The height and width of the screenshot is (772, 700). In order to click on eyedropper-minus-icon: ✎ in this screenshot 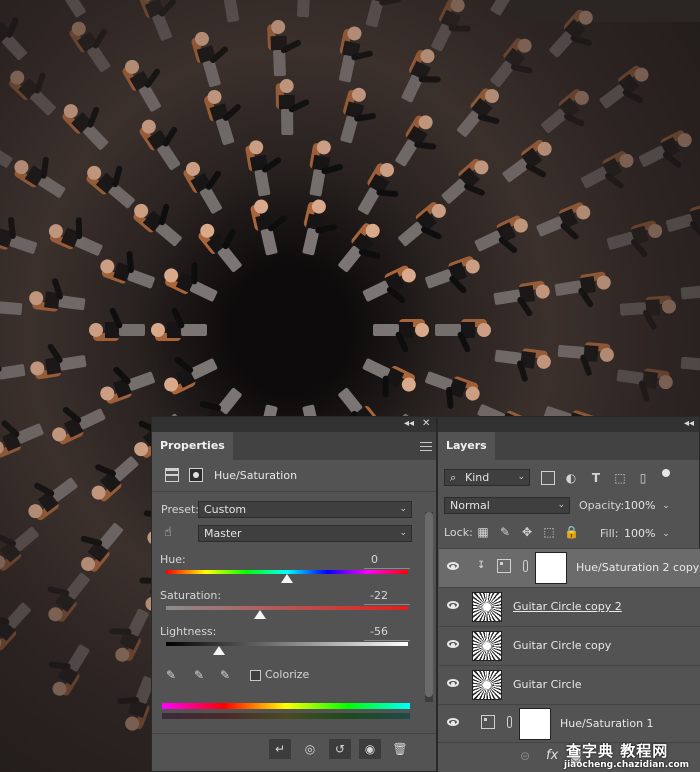, I will do `click(225, 675)`.